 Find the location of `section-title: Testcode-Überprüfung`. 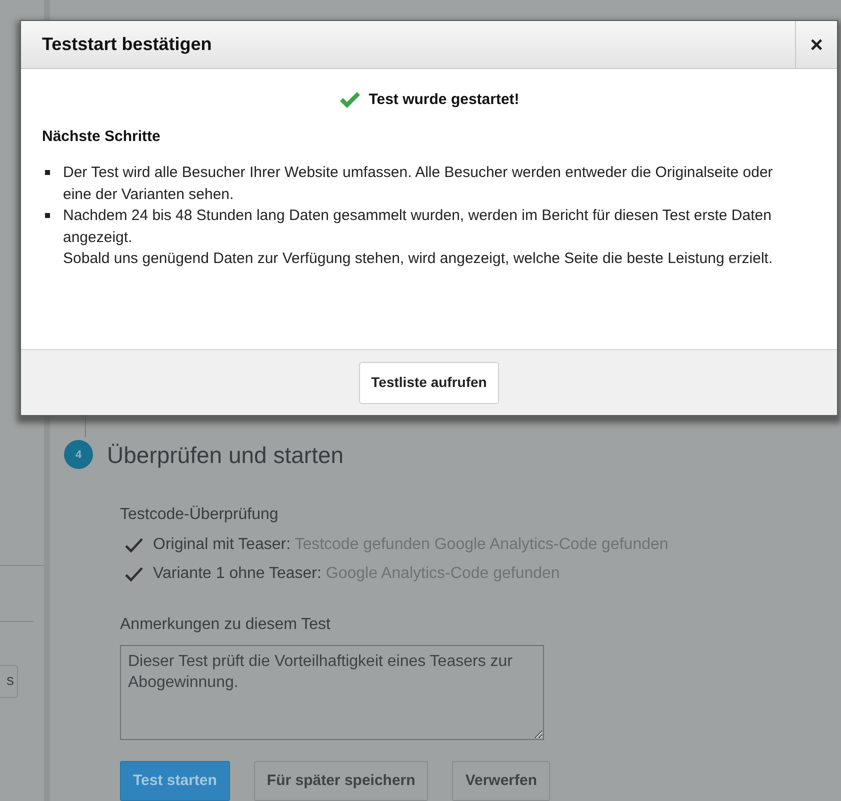

section-title: Testcode-Überprüfung is located at coordinates (200, 514).